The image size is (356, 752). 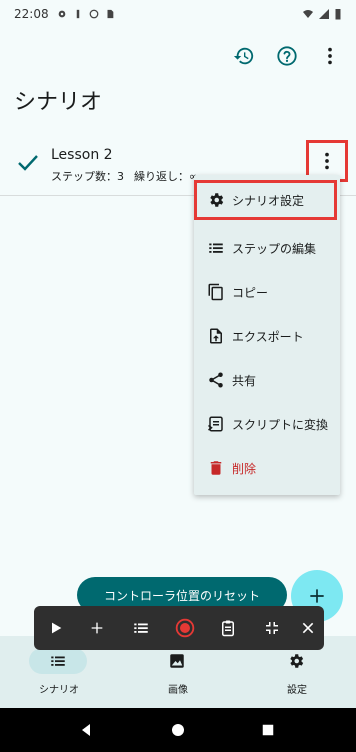 I want to click on menu-item-scenario-settings: シナリオ設定, so click(x=265, y=200).